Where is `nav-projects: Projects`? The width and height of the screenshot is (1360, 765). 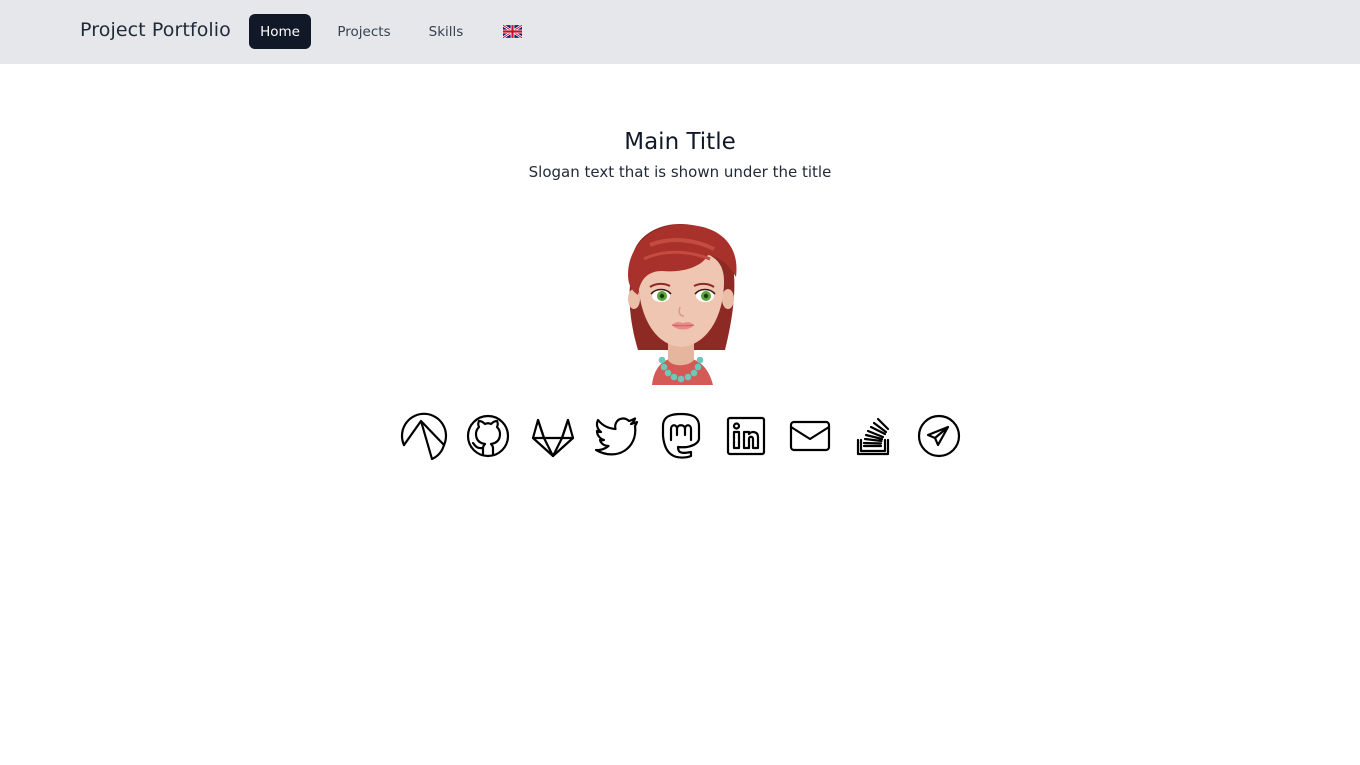 nav-projects: Projects is located at coordinates (364, 31).